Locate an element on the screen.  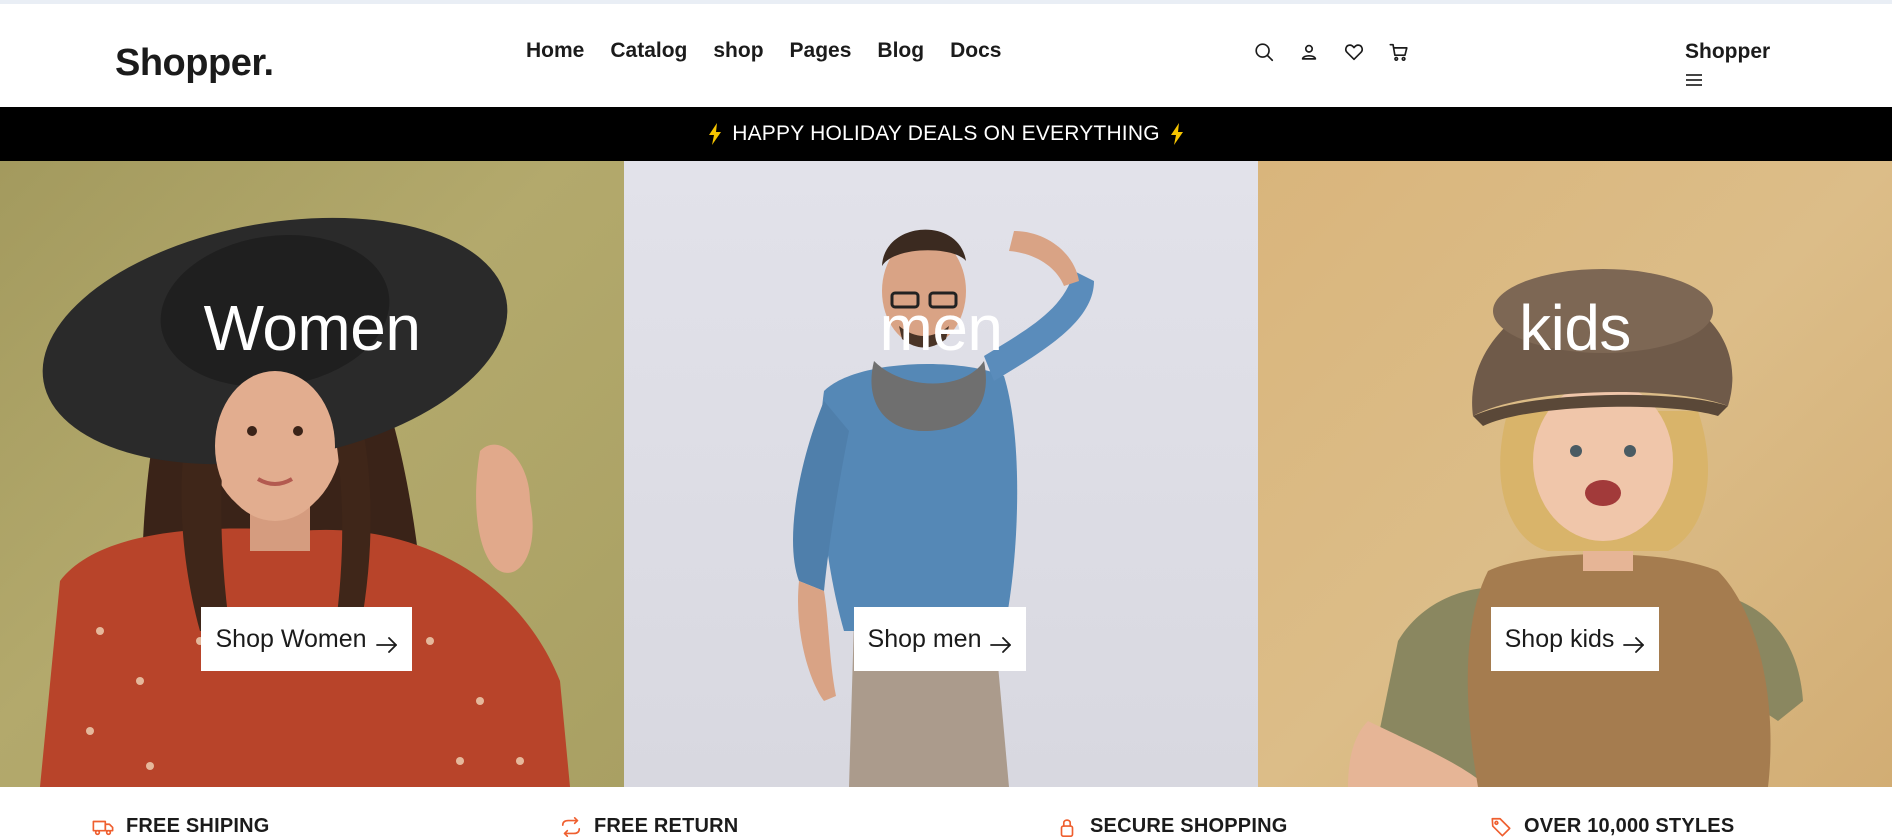
shop-women-label: Shop Women is located at coordinates (291, 638).